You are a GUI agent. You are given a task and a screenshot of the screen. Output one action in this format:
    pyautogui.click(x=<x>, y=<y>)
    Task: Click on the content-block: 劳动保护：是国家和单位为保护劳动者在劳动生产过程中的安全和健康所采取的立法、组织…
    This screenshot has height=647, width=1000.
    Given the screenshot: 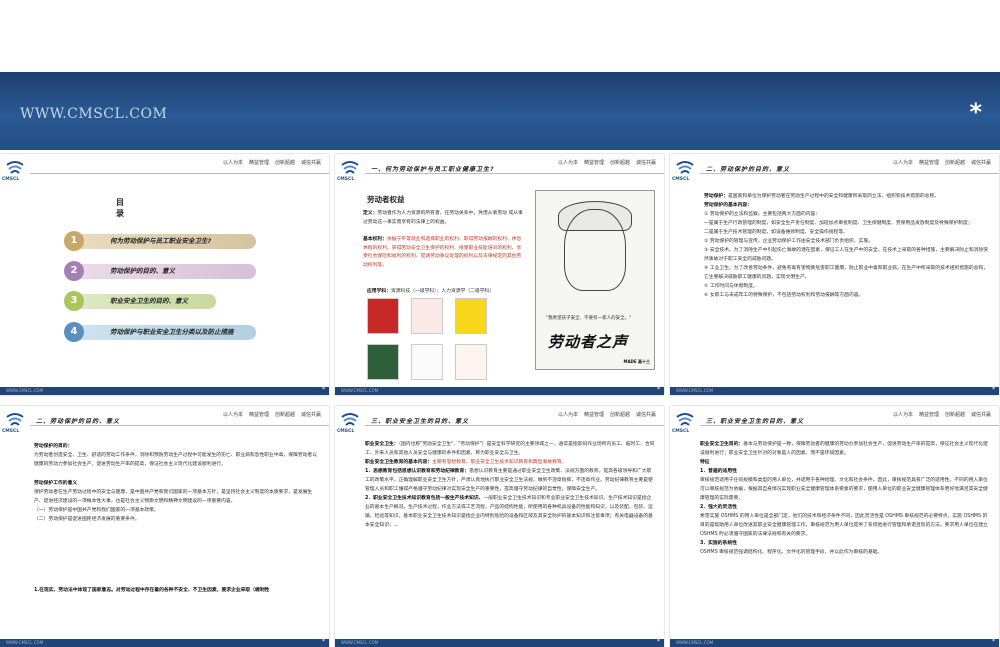 What is the action you would take?
    pyautogui.click(x=847, y=246)
    